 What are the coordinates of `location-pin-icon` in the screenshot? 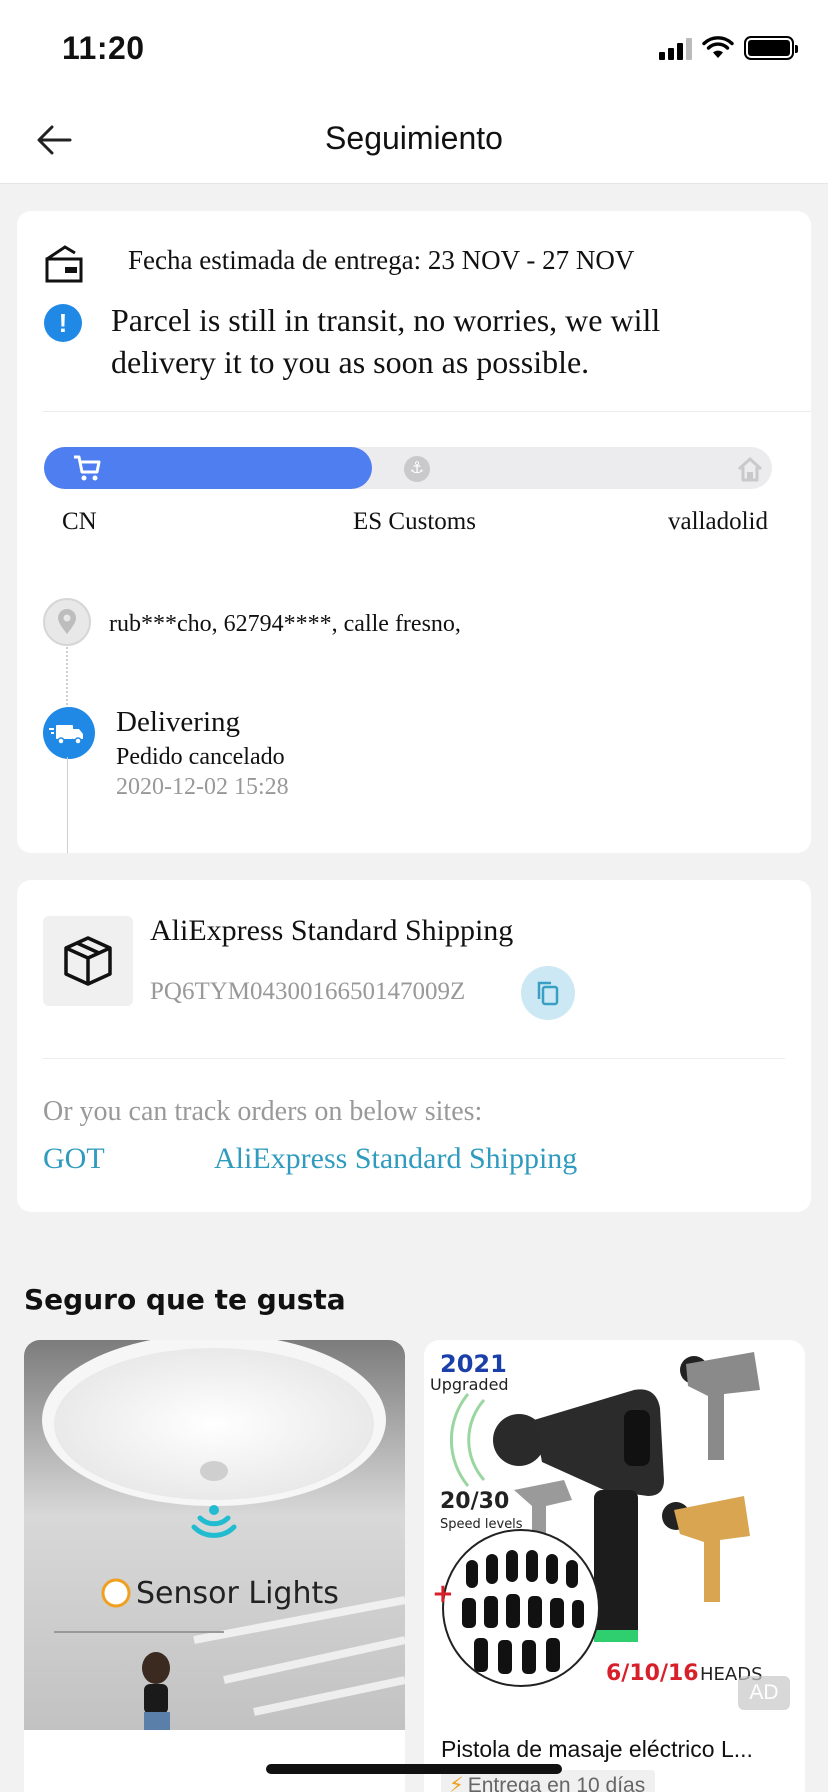 It's located at (67, 622).